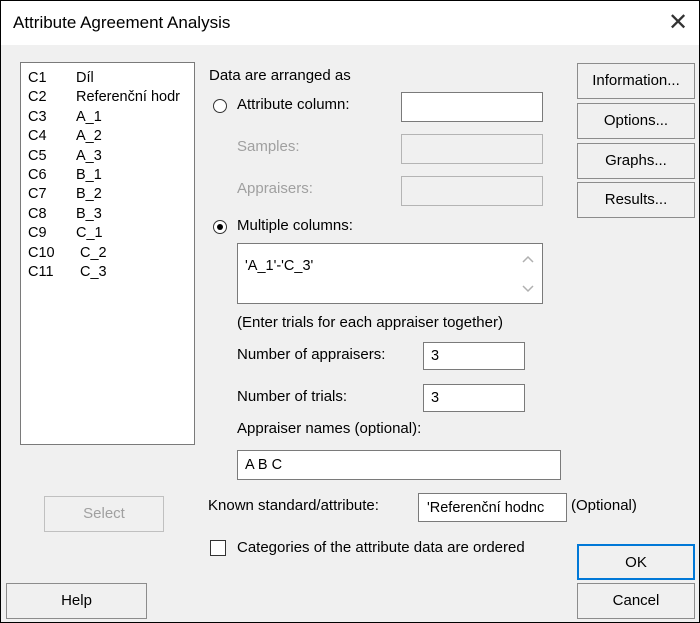 The width and height of the screenshot is (700, 623). What do you see at coordinates (293, 505) in the screenshot?
I see `known-standard-label: Known standard/attribute:` at bounding box center [293, 505].